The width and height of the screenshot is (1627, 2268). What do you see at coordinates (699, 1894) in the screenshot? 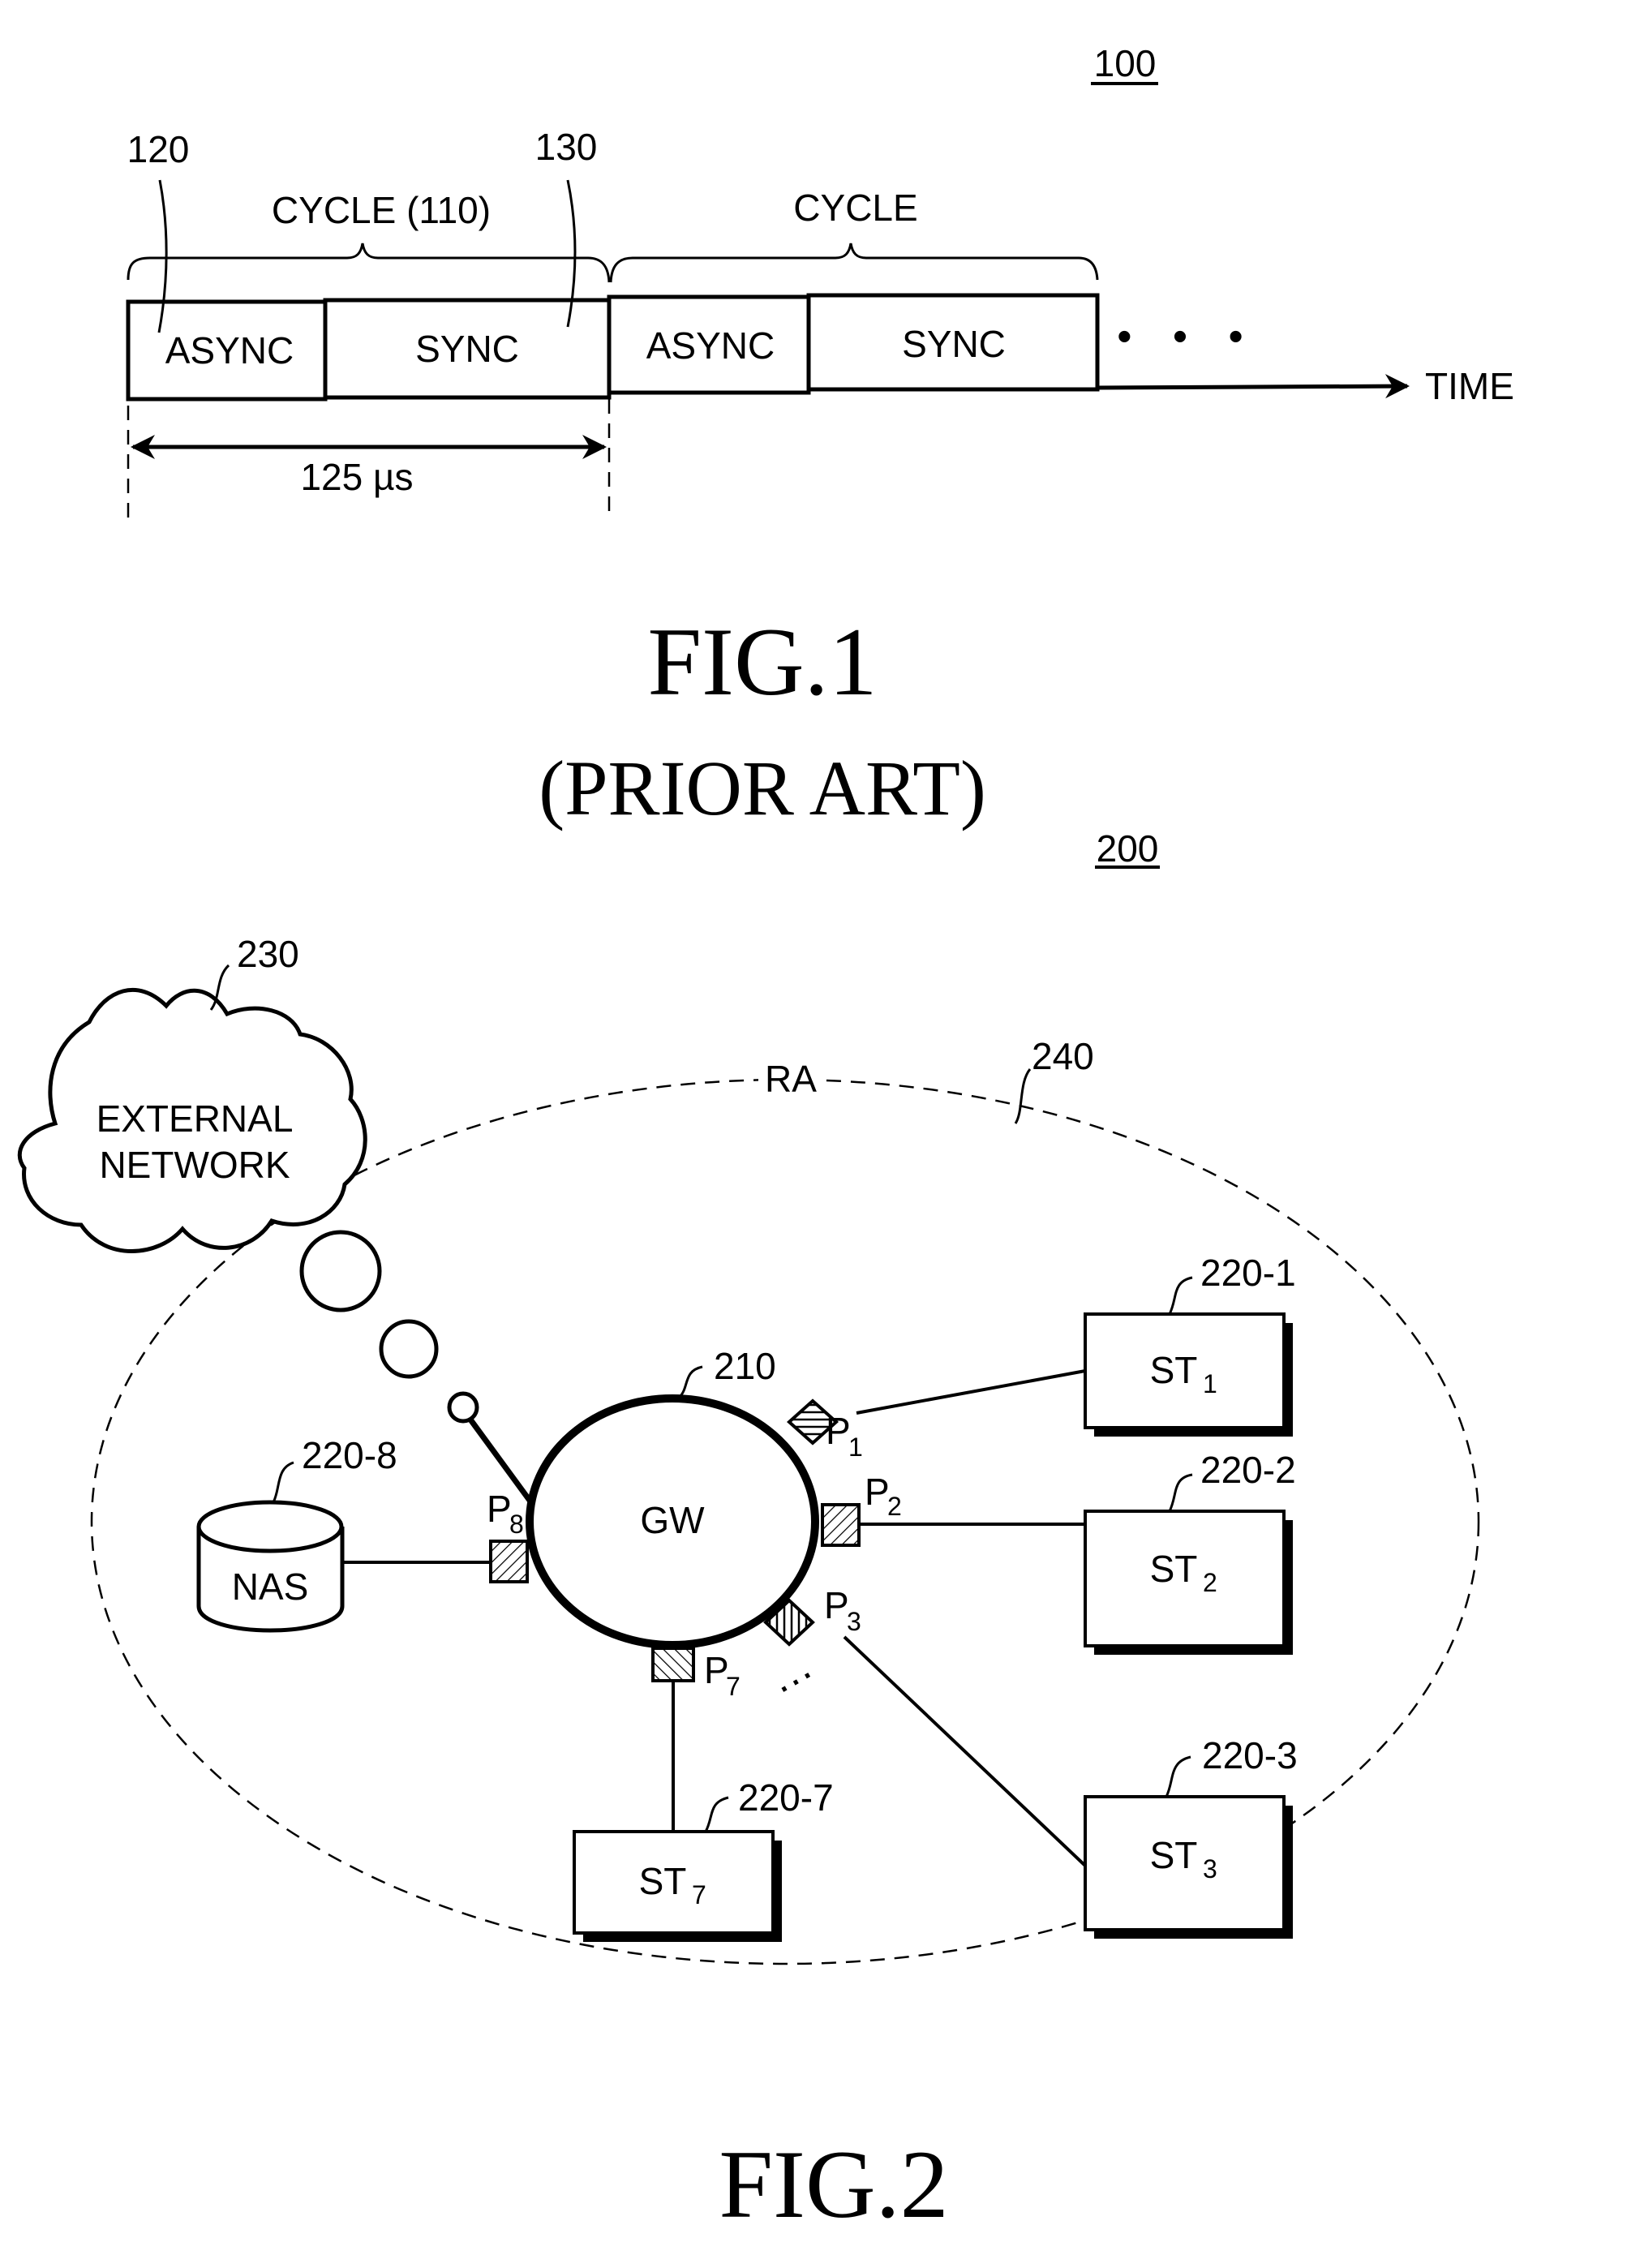
I see `station-st7-sub: 7` at bounding box center [699, 1894].